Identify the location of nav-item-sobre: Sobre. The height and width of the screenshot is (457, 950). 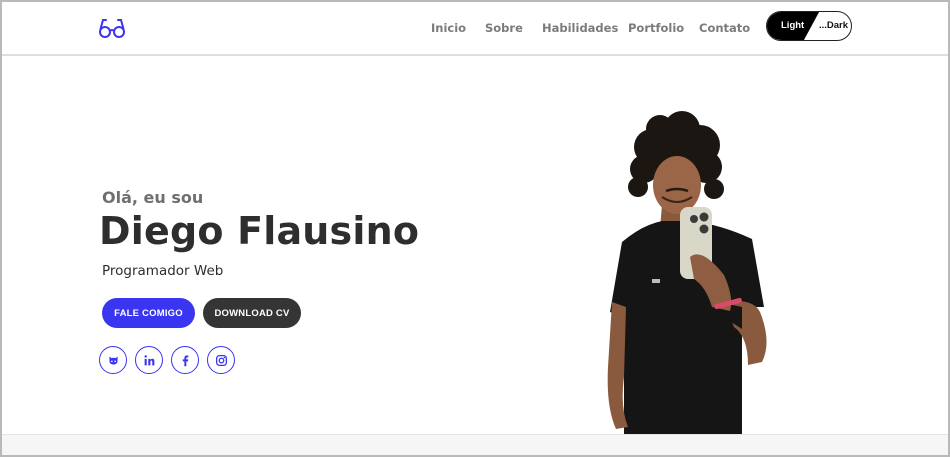
(504, 28).